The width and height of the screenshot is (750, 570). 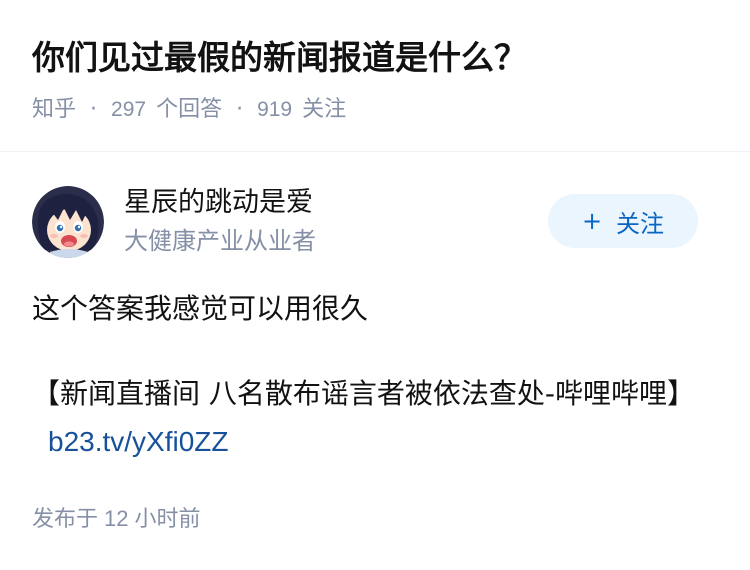 What do you see at coordinates (218, 203) in the screenshot?
I see `author-name: 星辰的跳动是爱` at bounding box center [218, 203].